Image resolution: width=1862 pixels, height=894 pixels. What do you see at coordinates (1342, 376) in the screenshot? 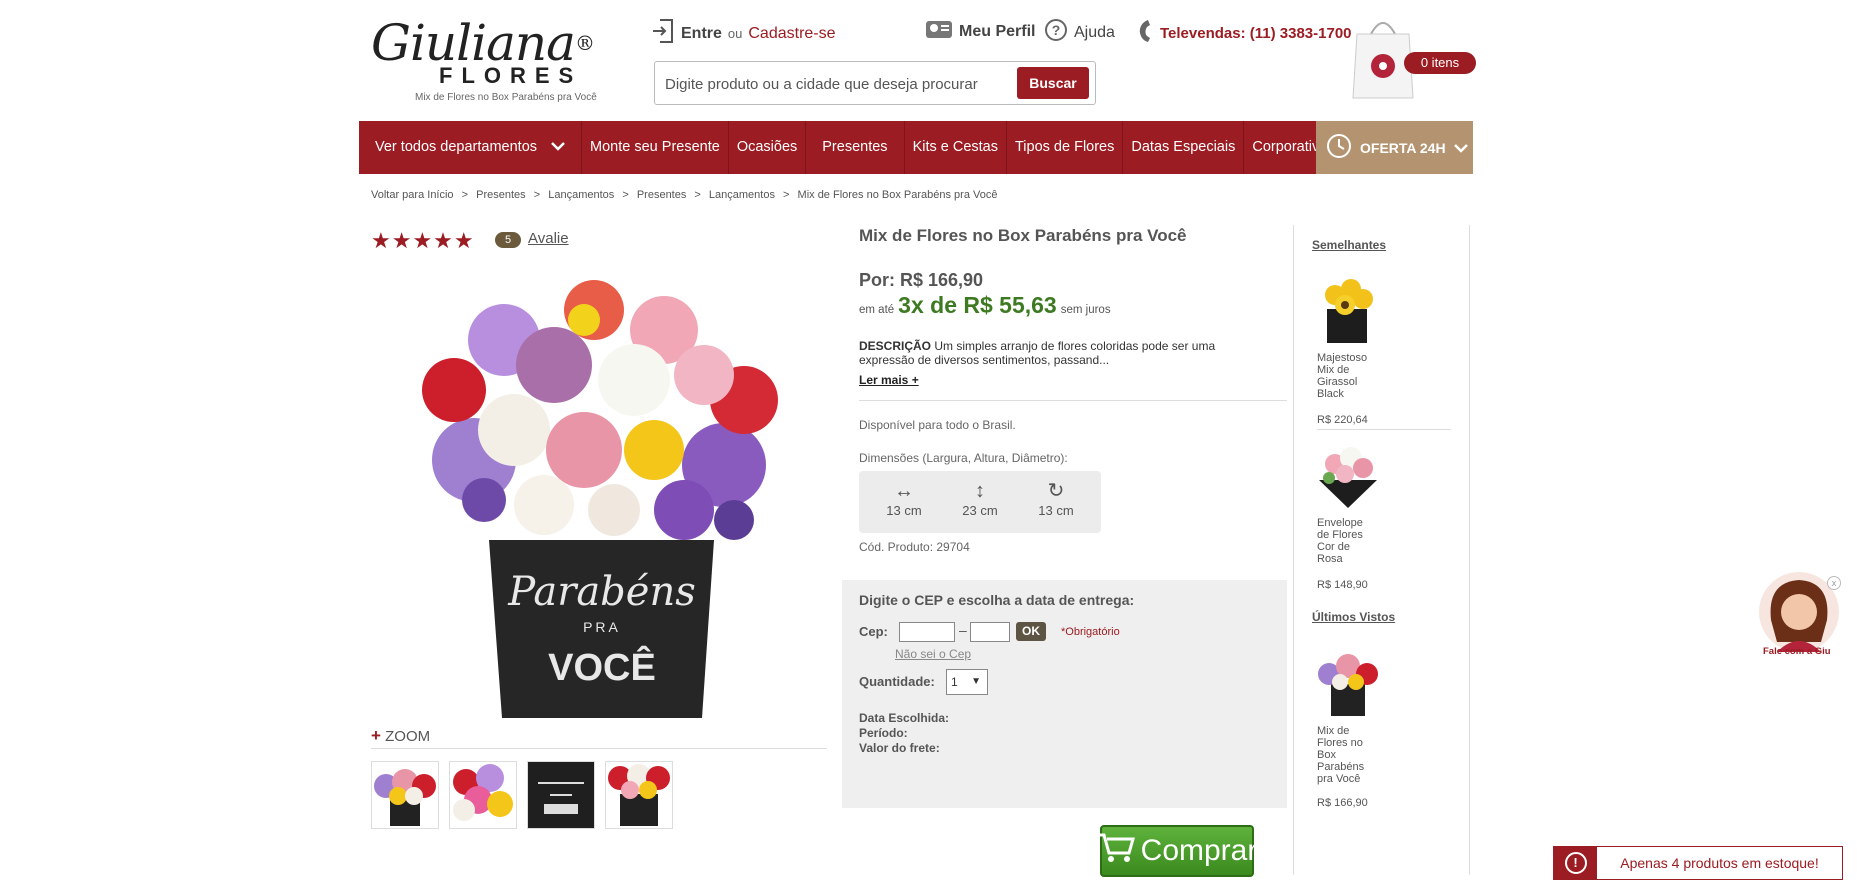
I see `similar-item-name: Majestoso Mix de Girassol Black` at bounding box center [1342, 376].